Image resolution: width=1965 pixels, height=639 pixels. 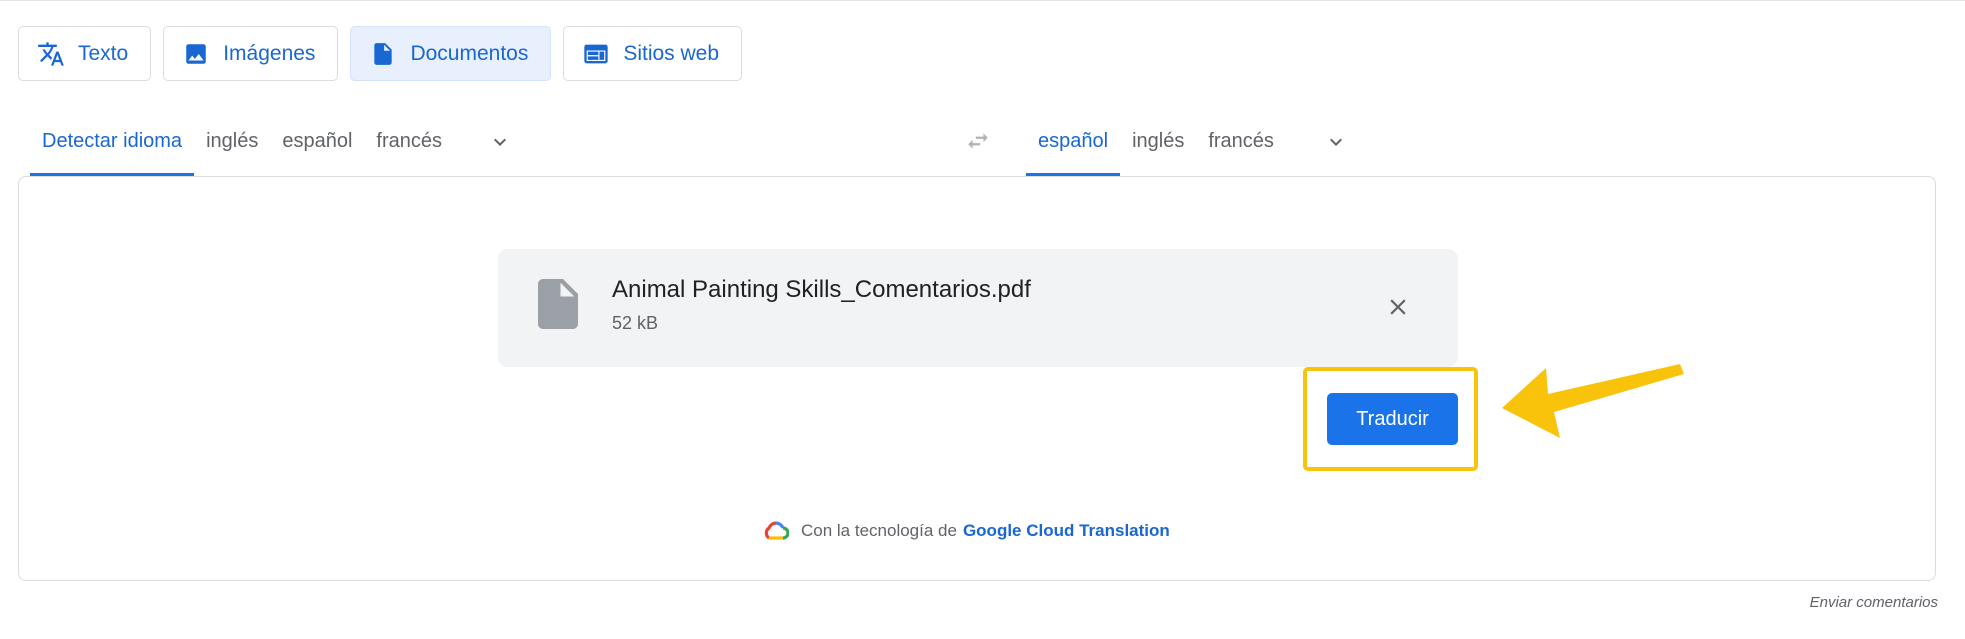 What do you see at coordinates (821, 289) in the screenshot?
I see `file-name: Animal Painting Skills_Comentarios.pdf` at bounding box center [821, 289].